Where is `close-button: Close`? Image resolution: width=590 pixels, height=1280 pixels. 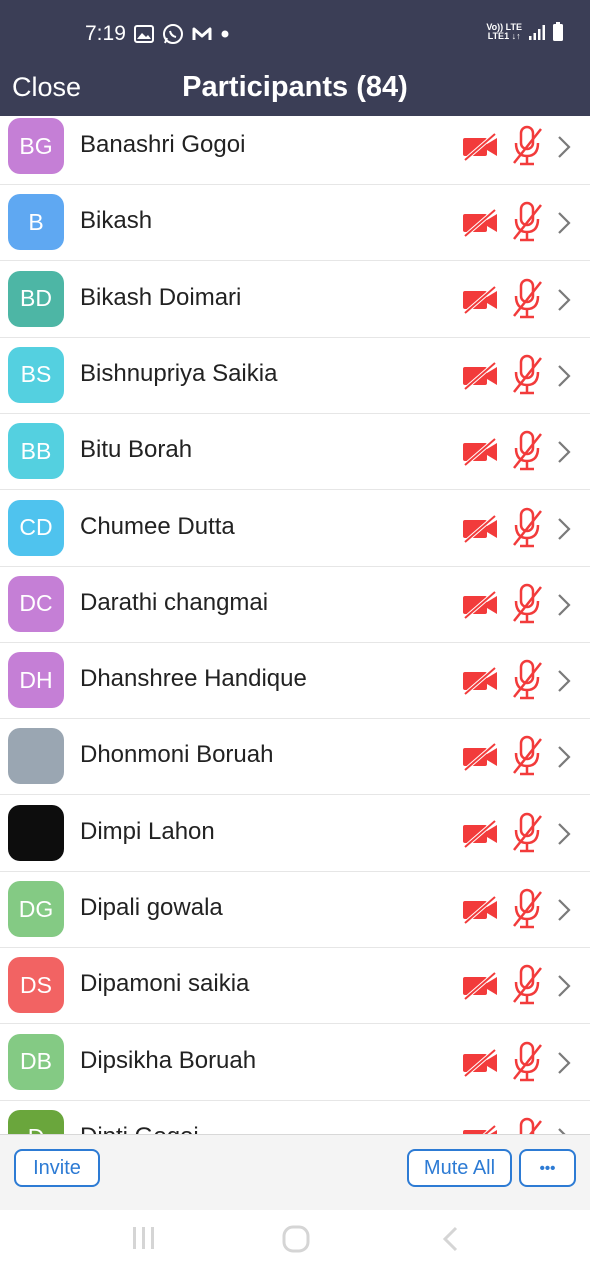 close-button: Close is located at coordinates (46, 87).